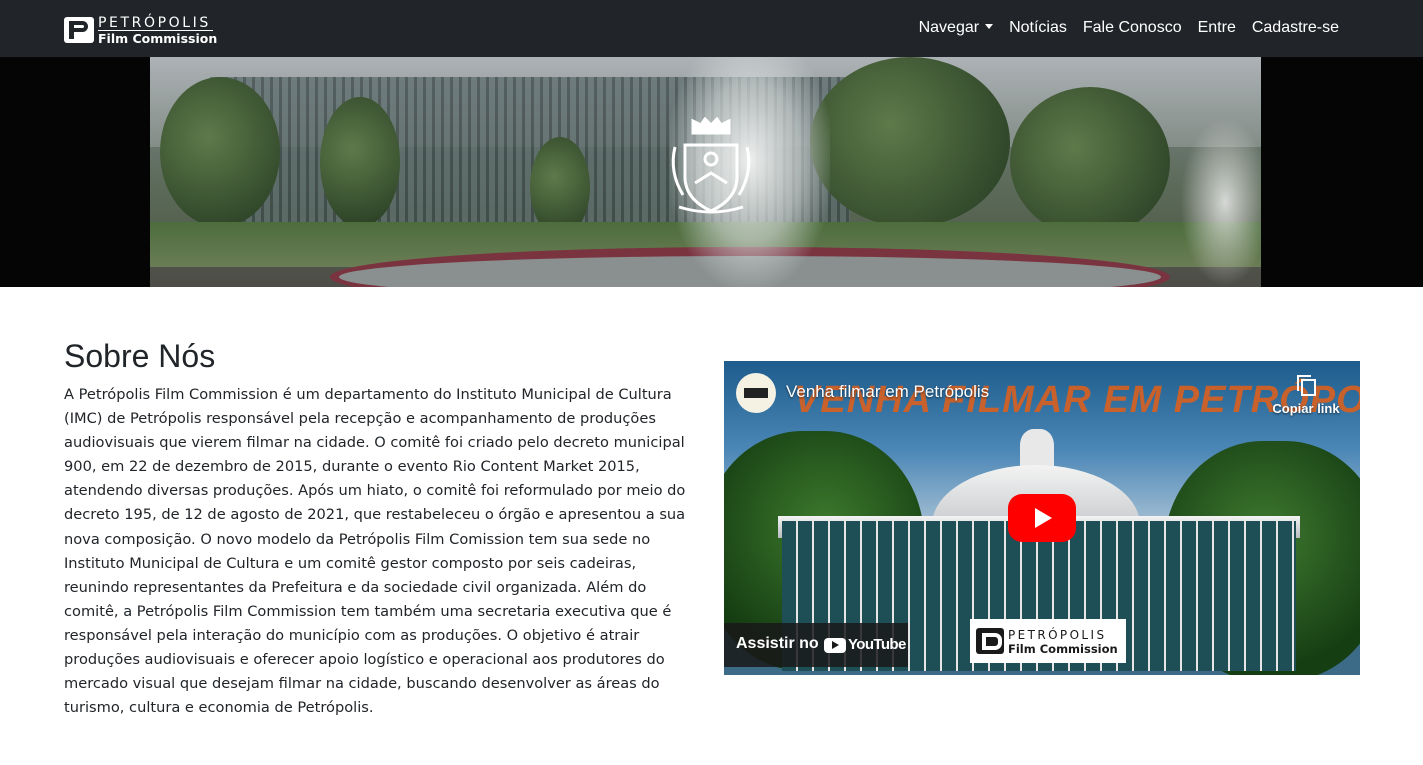 The height and width of the screenshot is (765, 1423). Describe the element at coordinates (835, 645) in the screenshot. I see `youtube-icon` at that location.